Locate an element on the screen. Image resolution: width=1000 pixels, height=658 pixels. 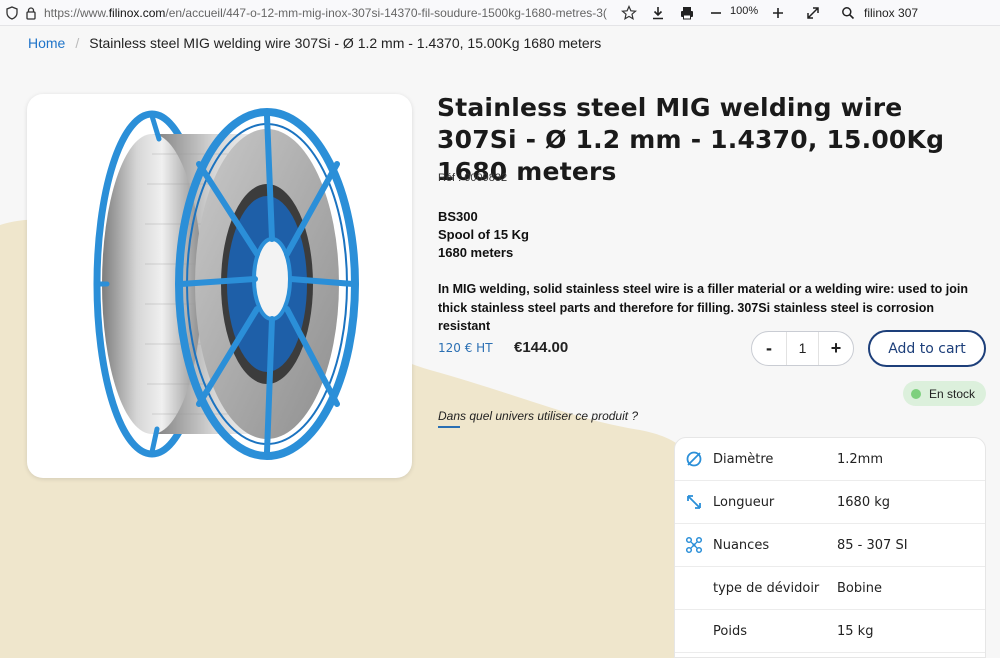
breadcrumb-home-link: Home is located at coordinates (46, 43).